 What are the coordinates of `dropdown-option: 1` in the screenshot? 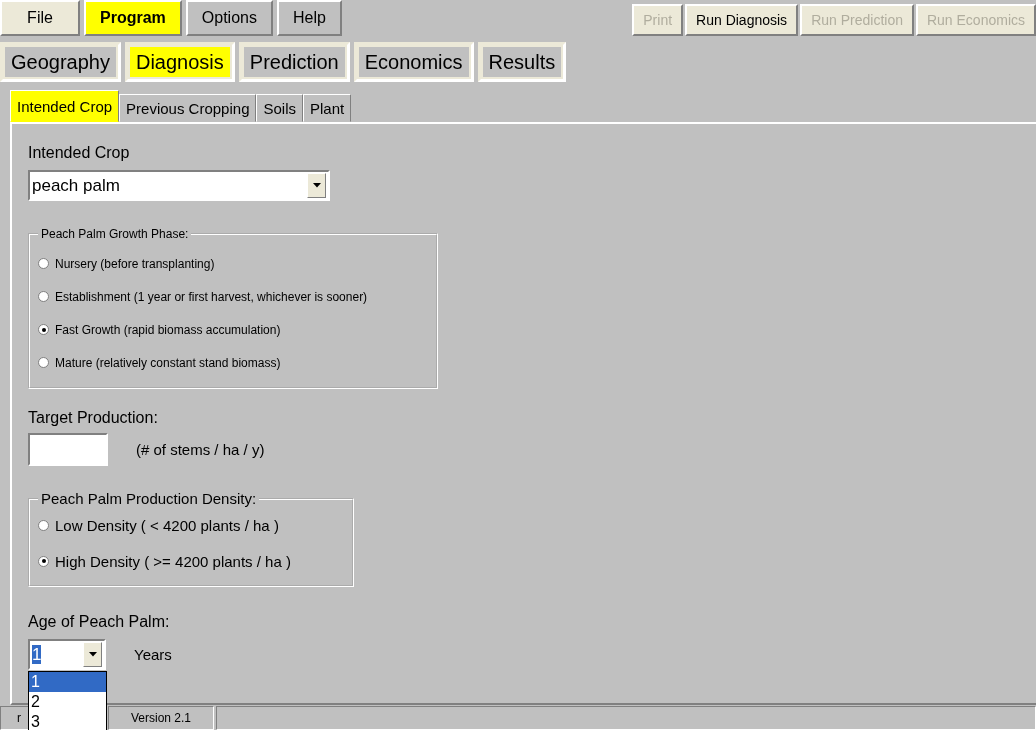 It's located at (67, 682).